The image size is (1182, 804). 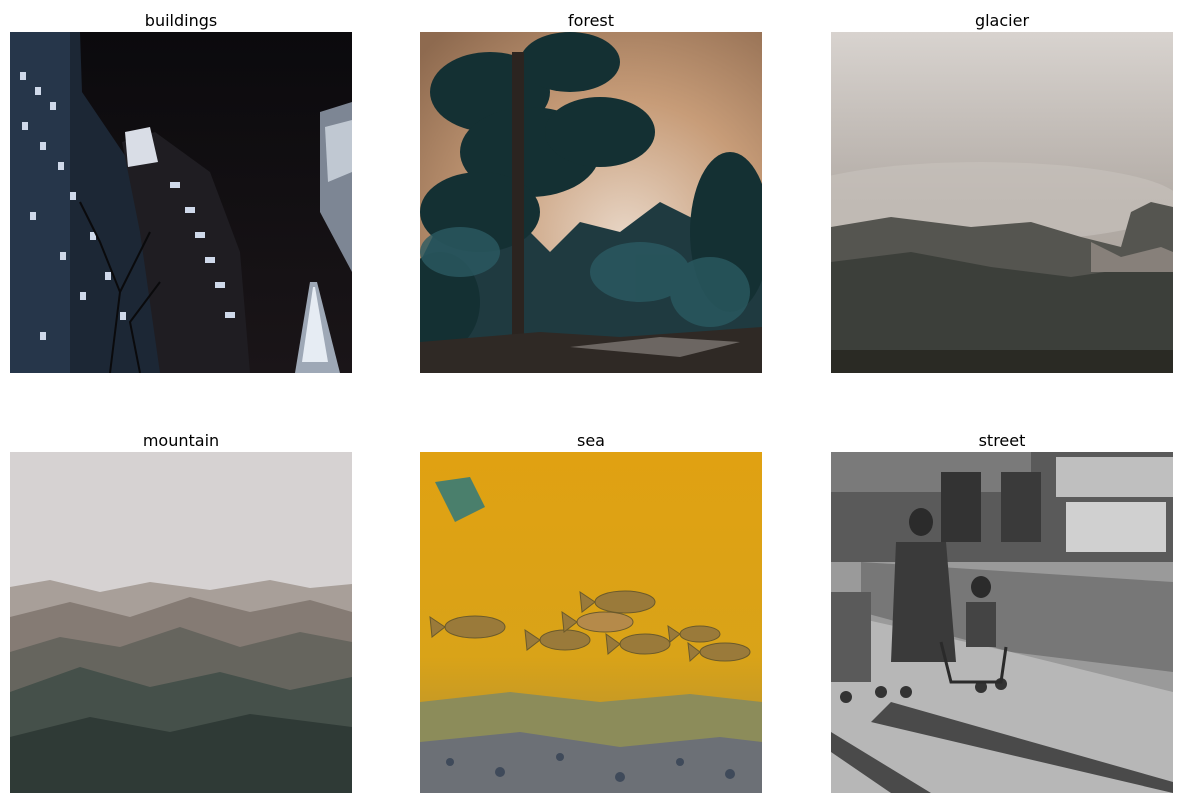 I want to click on forest-photo, so click(x=591, y=202).